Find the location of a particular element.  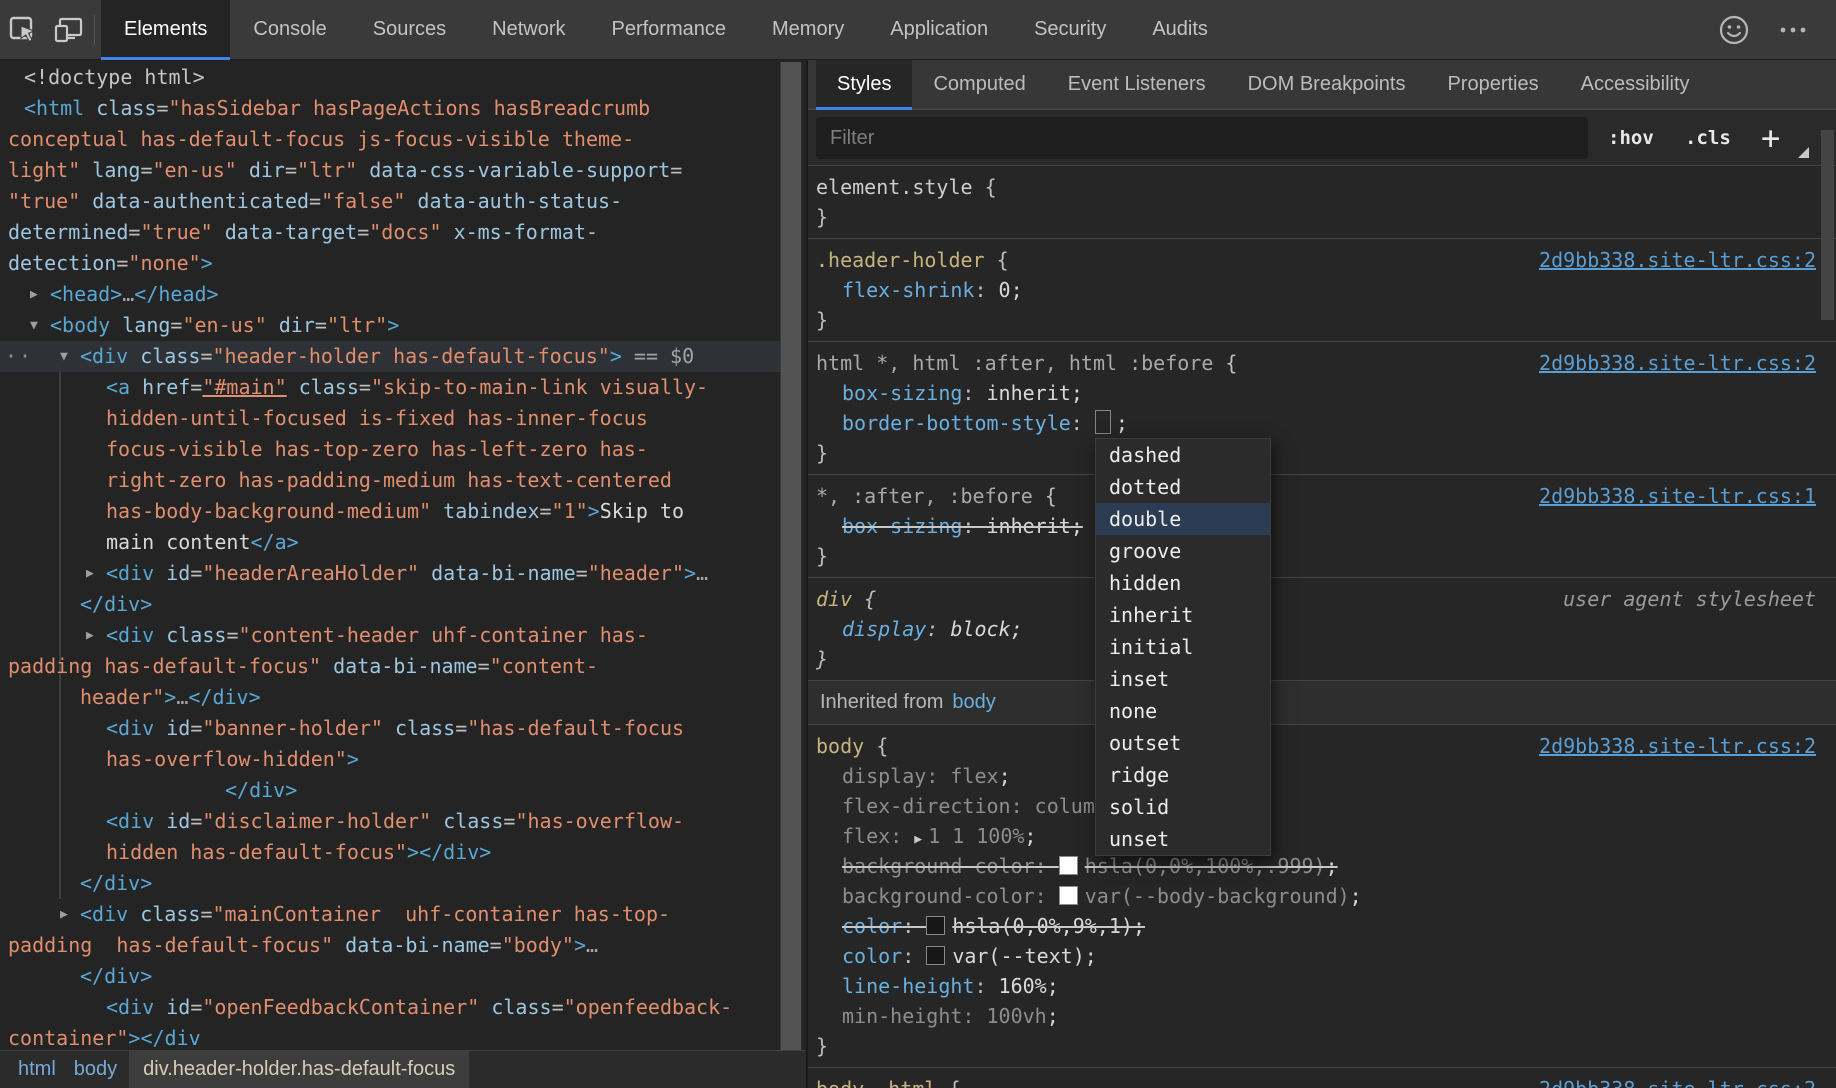

dropdown-item-inset: inset is located at coordinates (1183, 679).